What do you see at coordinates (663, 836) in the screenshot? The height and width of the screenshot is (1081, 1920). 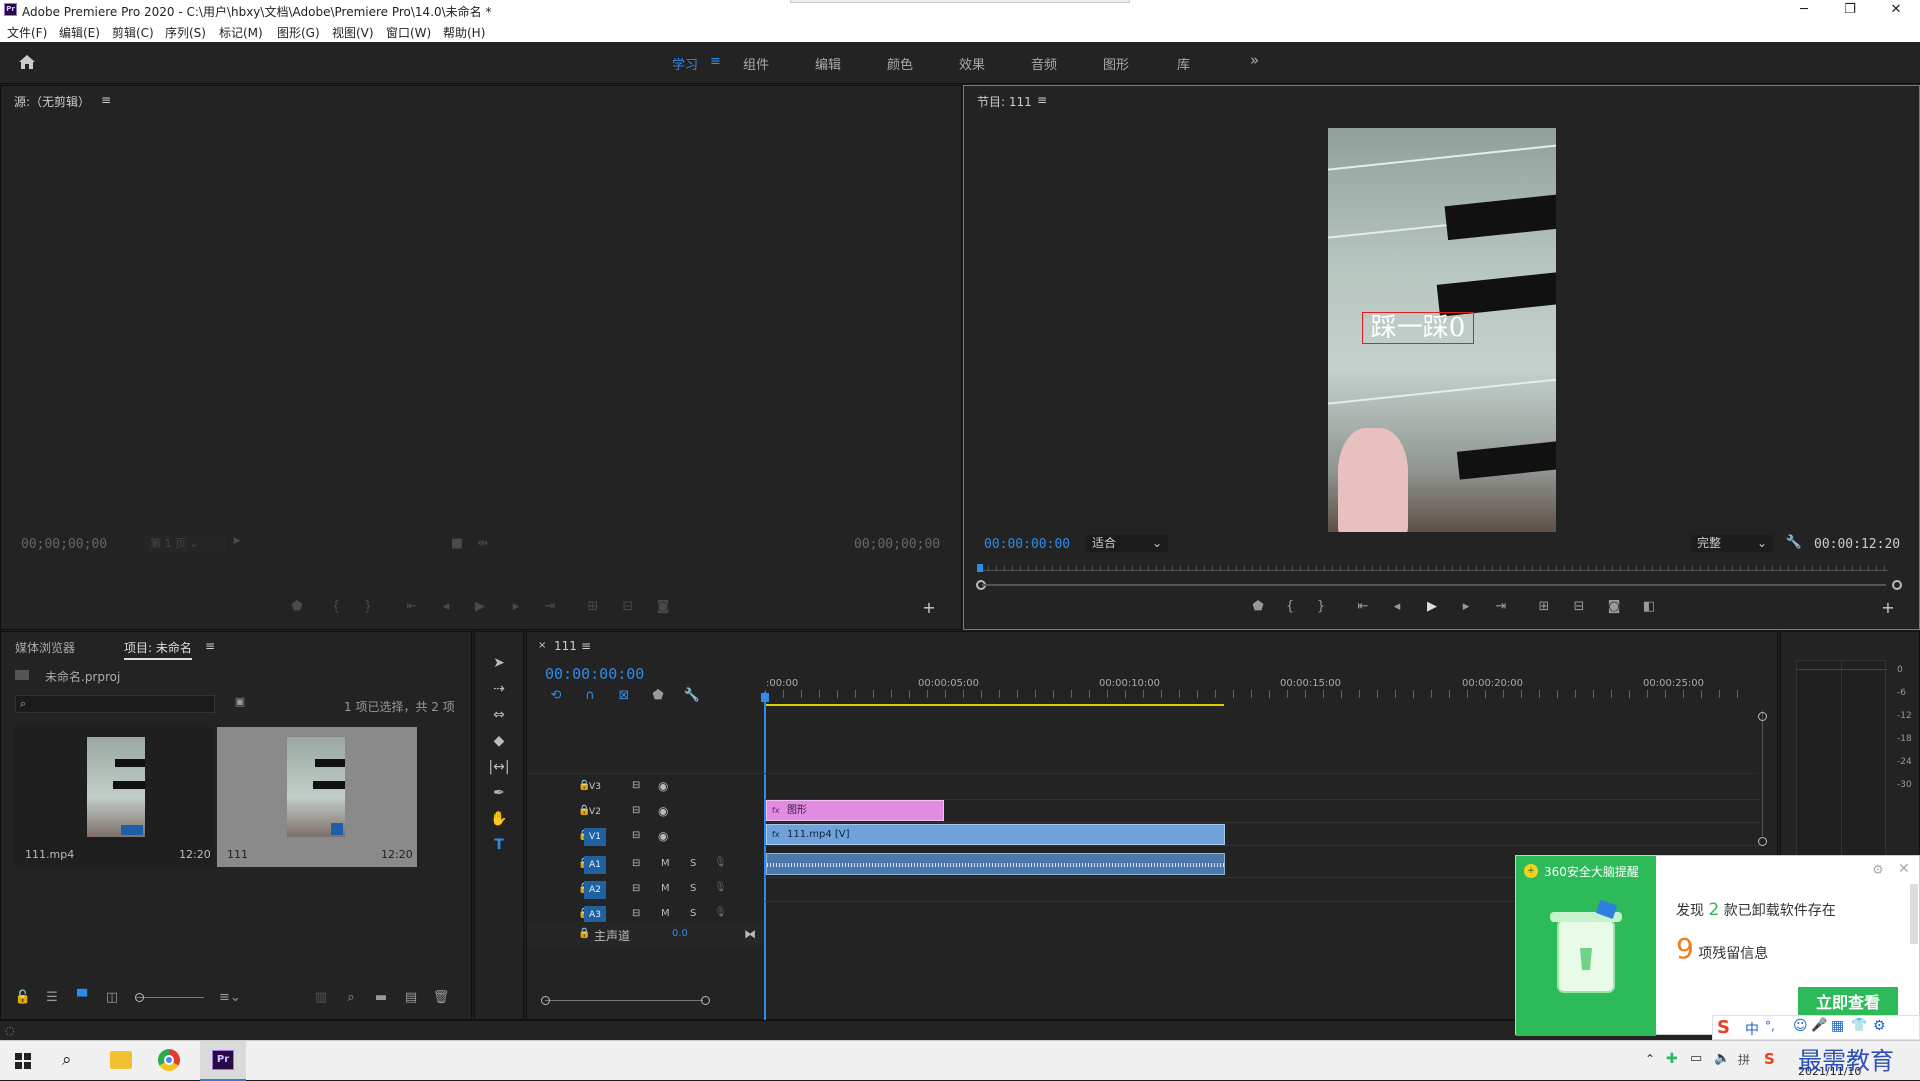 I see `eye-icon: ◉` at bounding box center [663, 836].